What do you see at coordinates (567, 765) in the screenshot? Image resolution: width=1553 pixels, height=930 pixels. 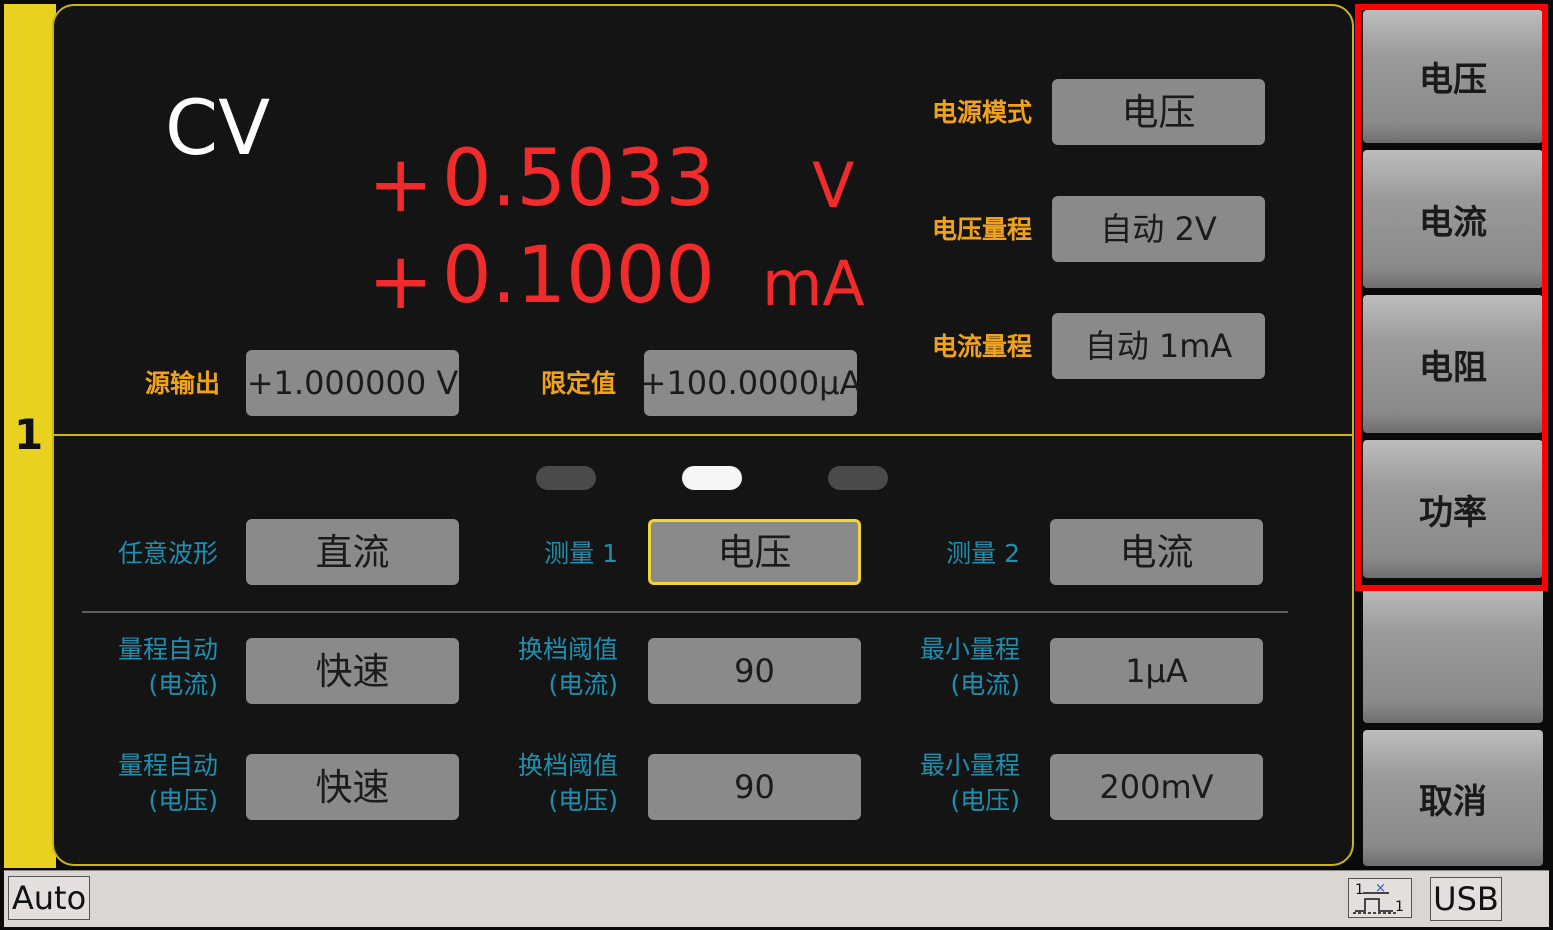 I see `threshold-voltage-label-line1: 换档阈值` at bounding box center [567, 765].